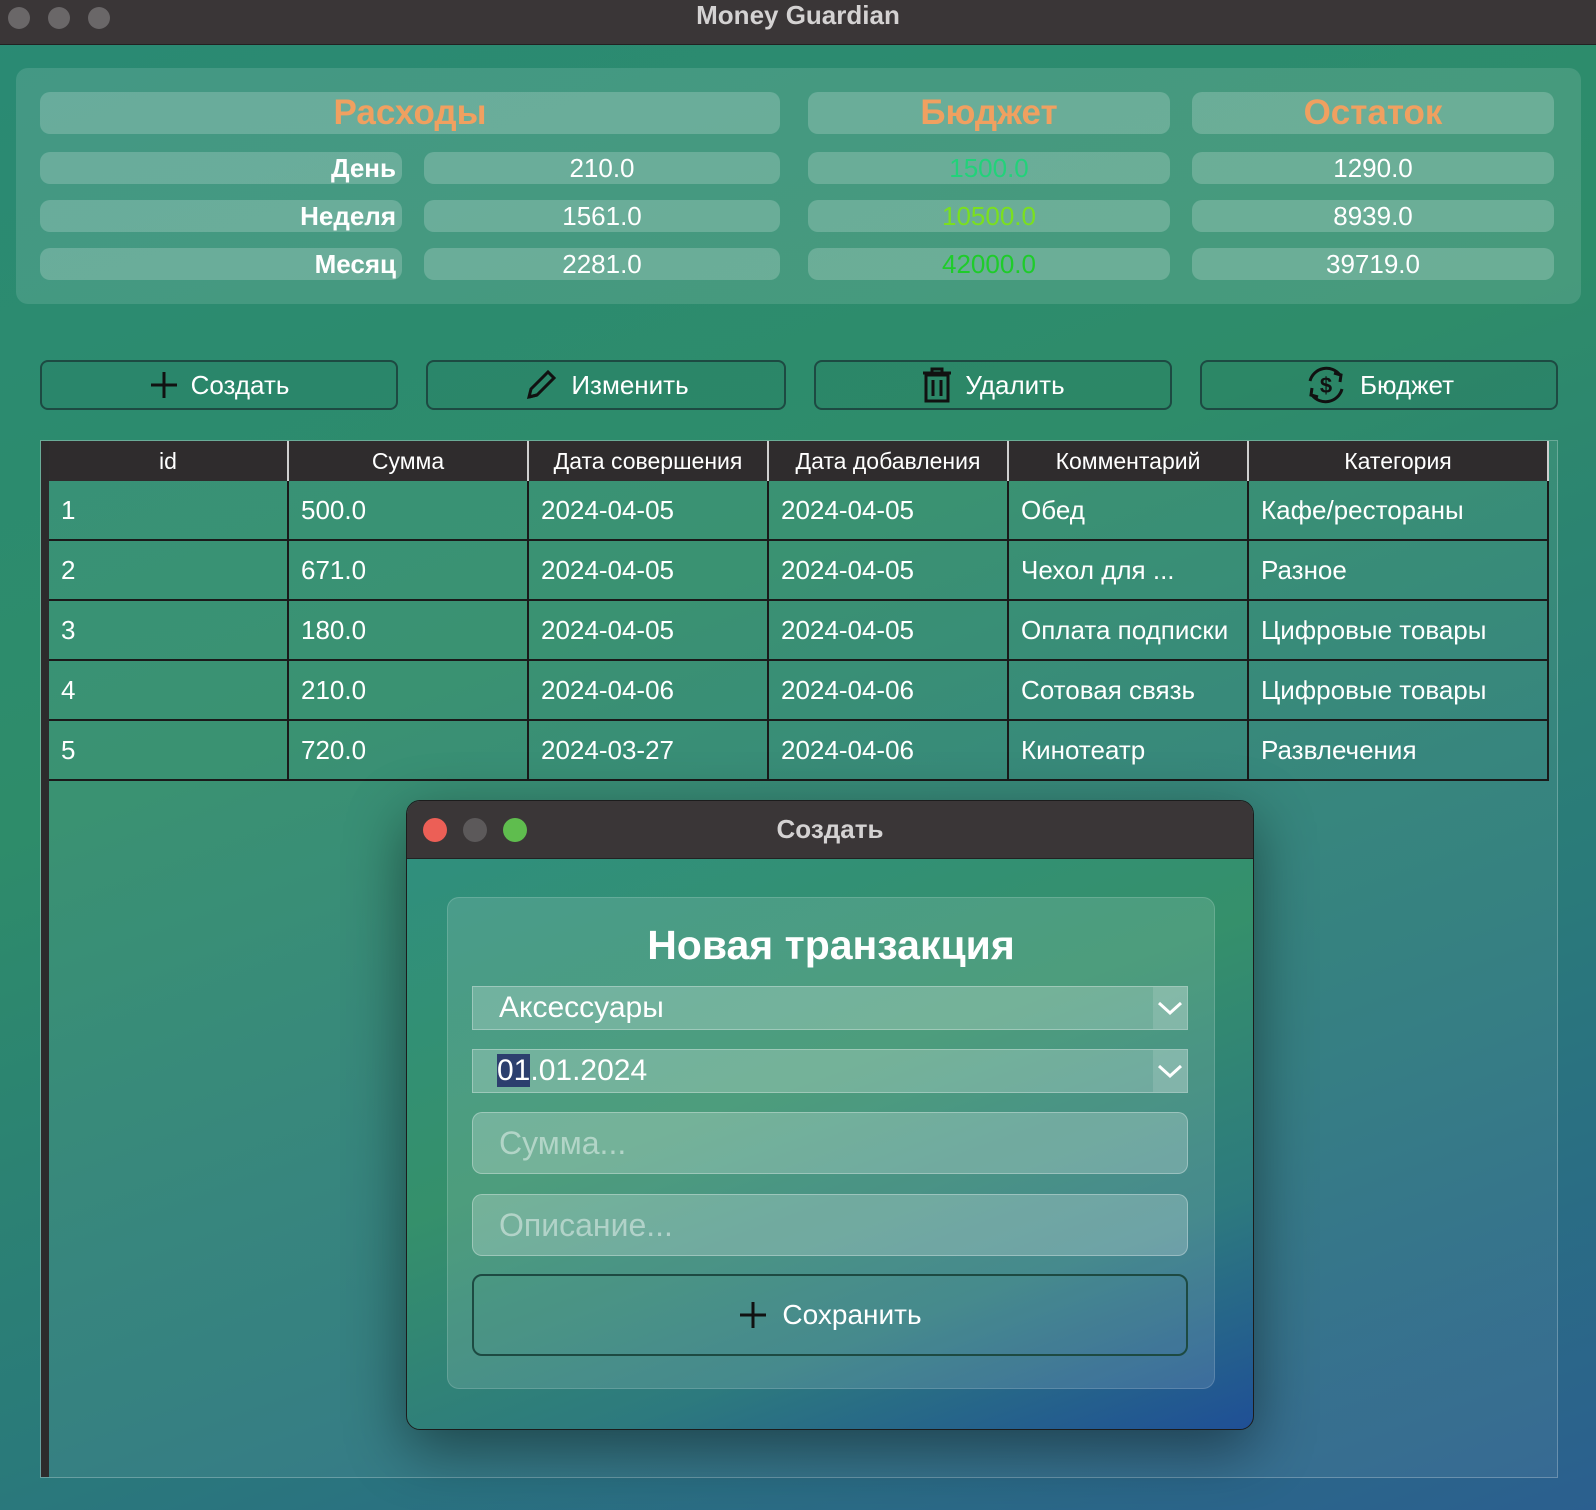 The height and width of the screenshot is (1510, 1596). What do you see at coordinates (169, 690) in the screenshot?
I see `cell-id: 4` at bounding box center [169, 690].